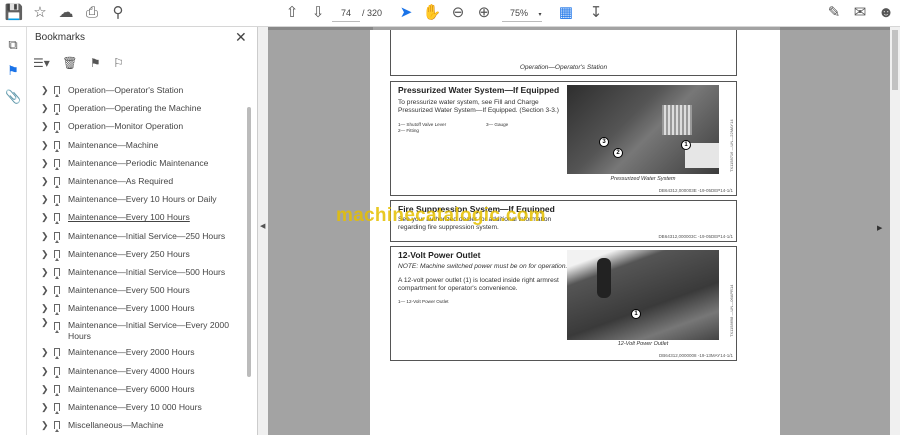  Describe the element at coordinates (13, 45) in the screenshot. I see `page-thumbnails-icon: ⧉` at that location.